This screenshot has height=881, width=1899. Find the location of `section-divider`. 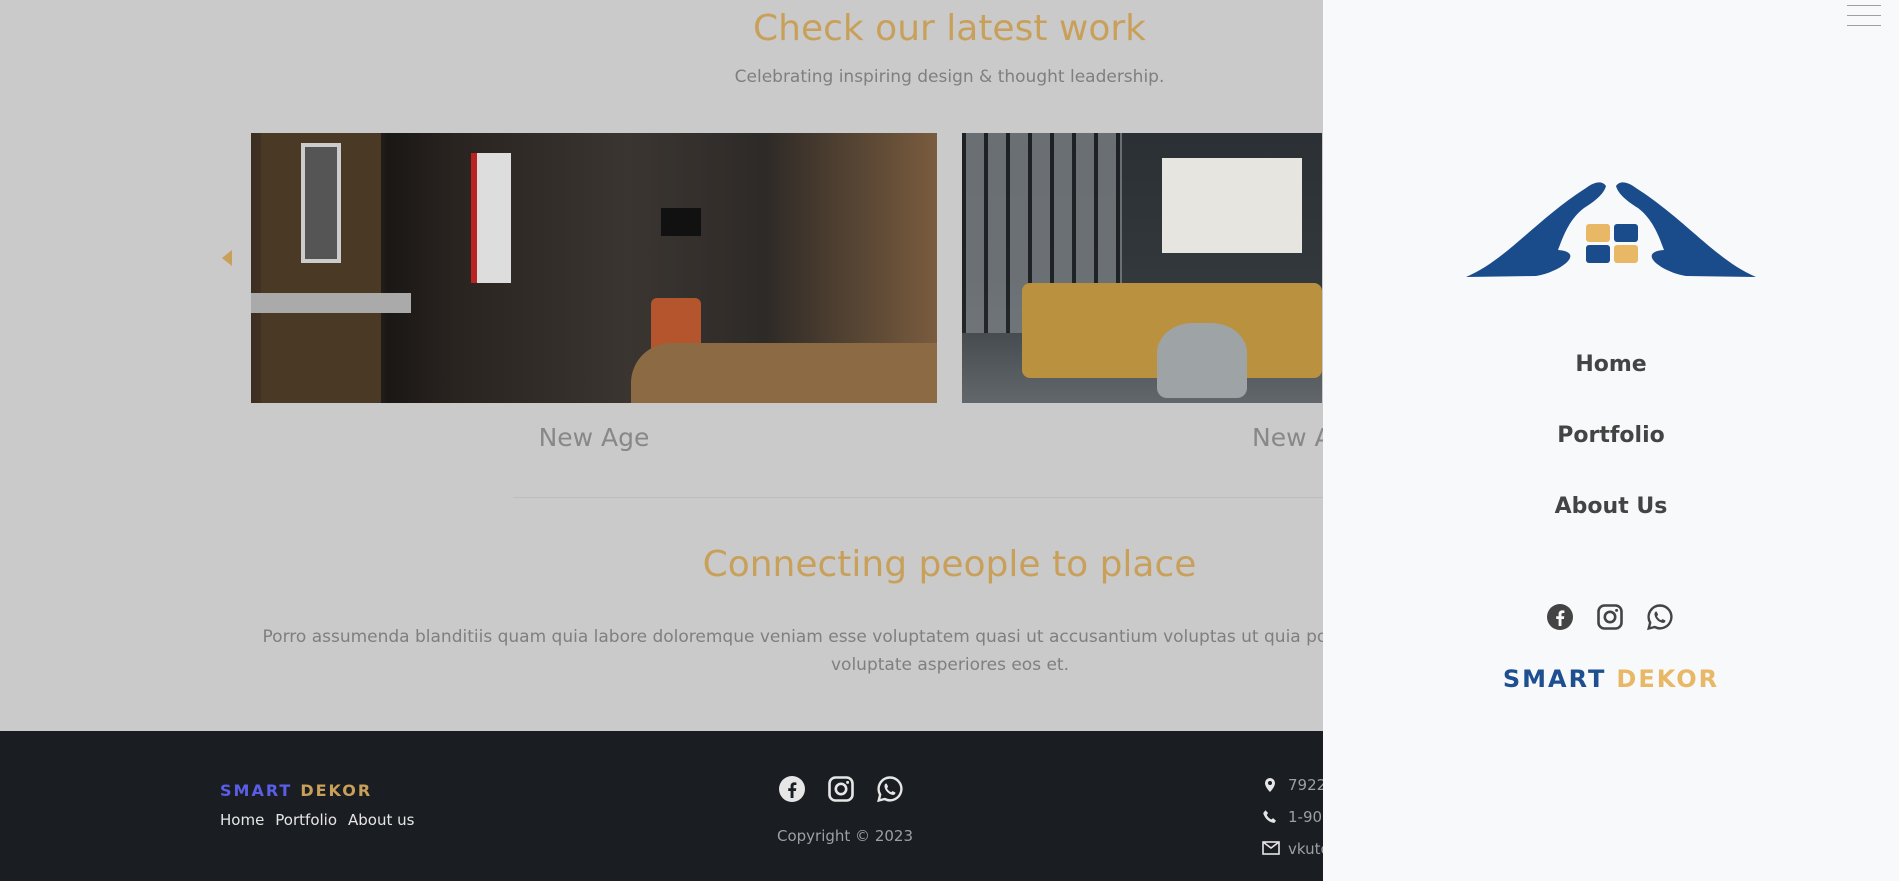

section-divider is located at coordinates (953, 497).